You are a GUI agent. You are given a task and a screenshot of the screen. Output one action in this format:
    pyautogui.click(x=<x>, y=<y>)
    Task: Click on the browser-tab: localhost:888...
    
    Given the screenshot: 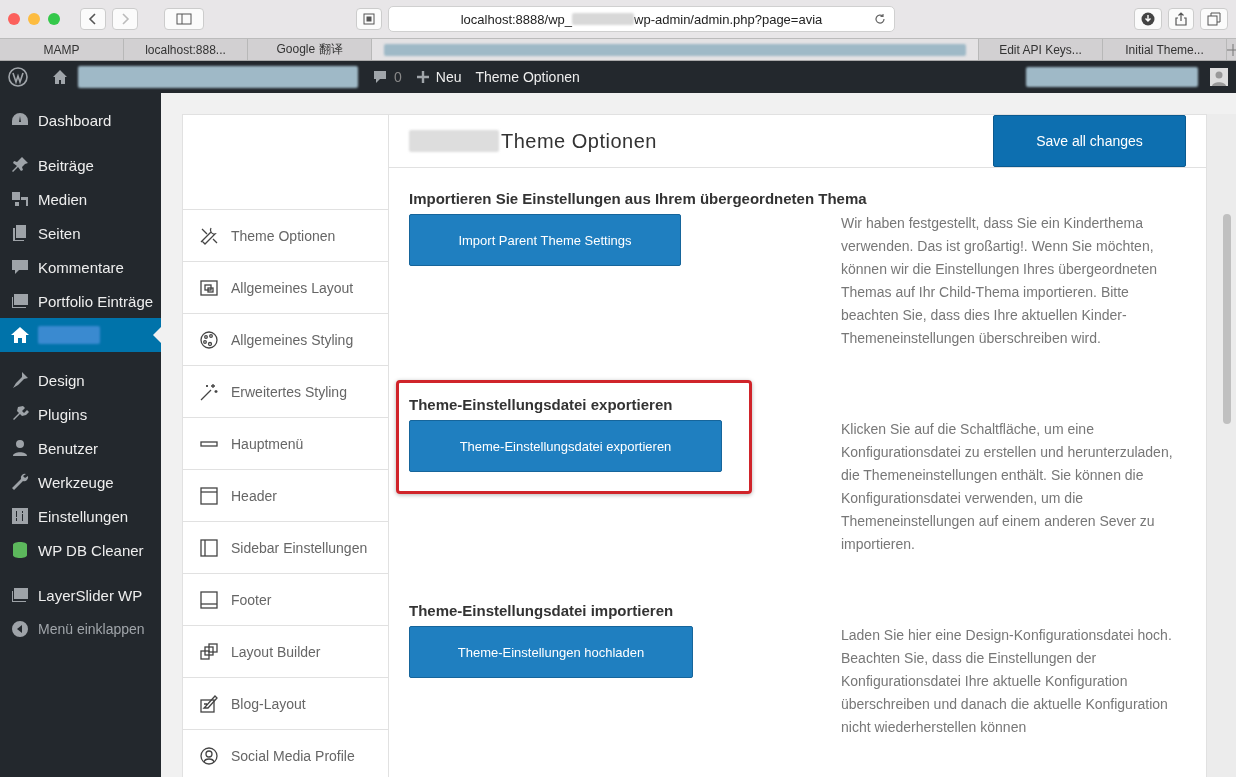 What is the action you would take?
    pyautogui.click(x=186, y=49)
    